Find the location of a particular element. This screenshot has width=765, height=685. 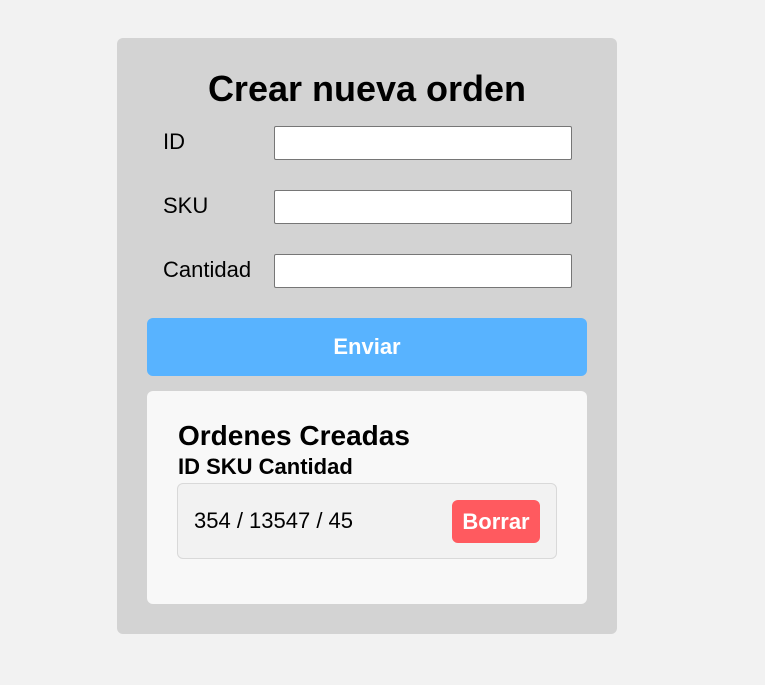

orders-title: Ordenes Creadas is located at coordinates (294, 435).